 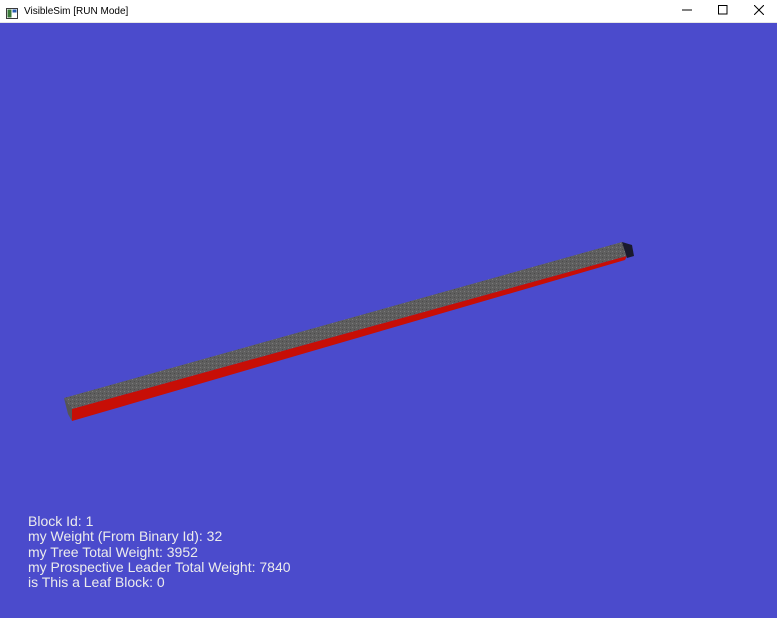 I want to click on maximize-button, so click(x=723, y=11).